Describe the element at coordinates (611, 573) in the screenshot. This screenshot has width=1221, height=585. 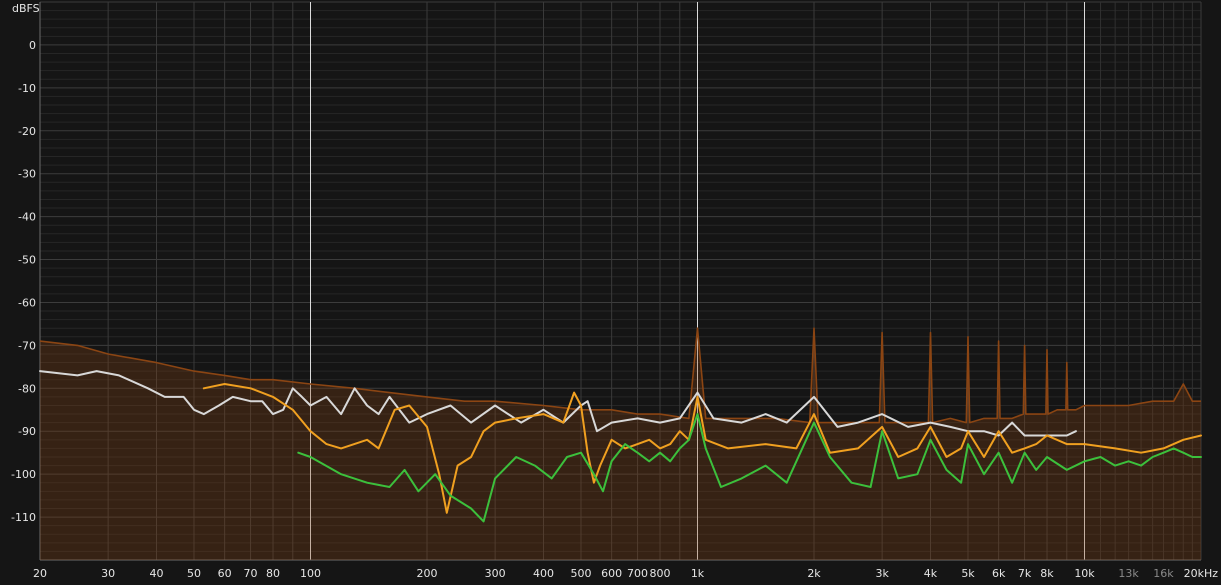
I see `x-tick-label: 600` at that location.